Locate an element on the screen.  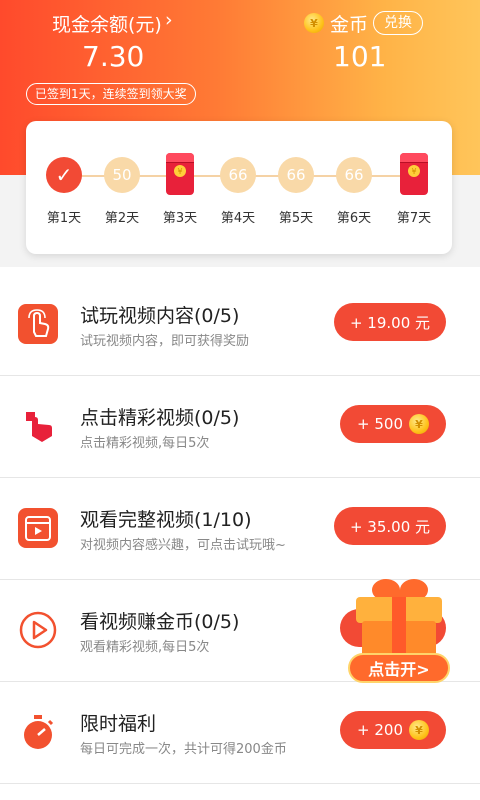
task-row-try-video: 试玩视频内容(0/5) 试玩视频内容，即可获得奖励 + 19.00 元 is located at coordinates (240, 325).